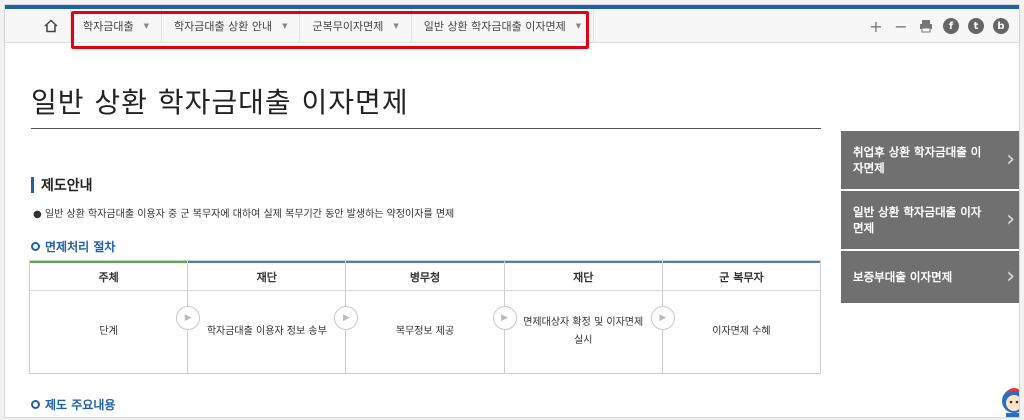 The width and height of the screenshot is (1024, 420). I want to click on process-step: ▶ 재단 면제대상자 확정 및 이자면제 실시, so click(577, 317).